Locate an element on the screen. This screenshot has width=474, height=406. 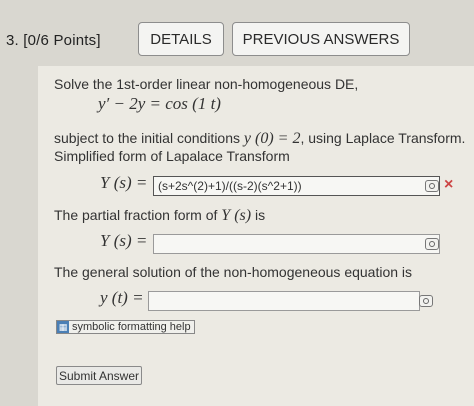
conditions-suffix: , using Laplace Transform. is located at coordinates (383, 138).